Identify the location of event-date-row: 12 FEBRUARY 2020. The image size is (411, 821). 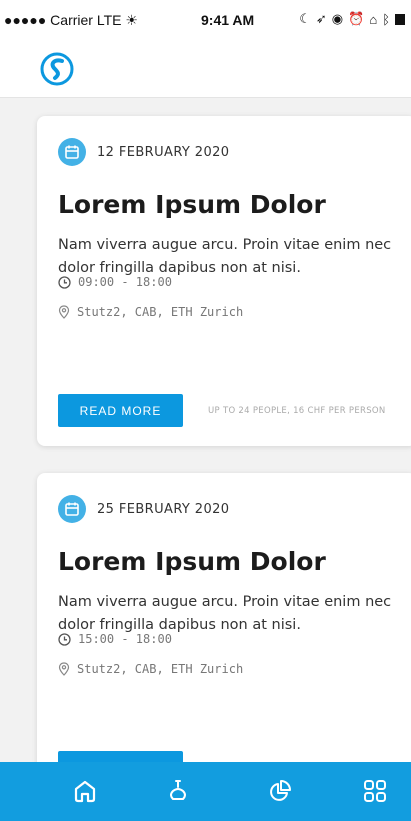
(143, 152).